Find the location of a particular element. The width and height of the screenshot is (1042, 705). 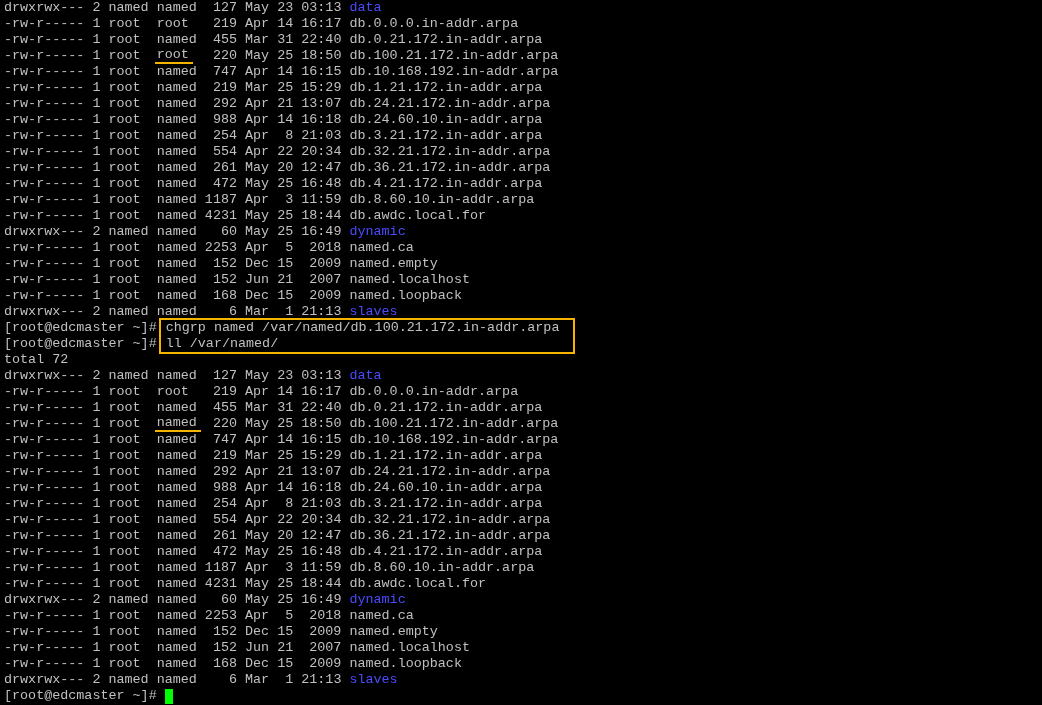

file-size: 168 is located at coordinates (224, 296).